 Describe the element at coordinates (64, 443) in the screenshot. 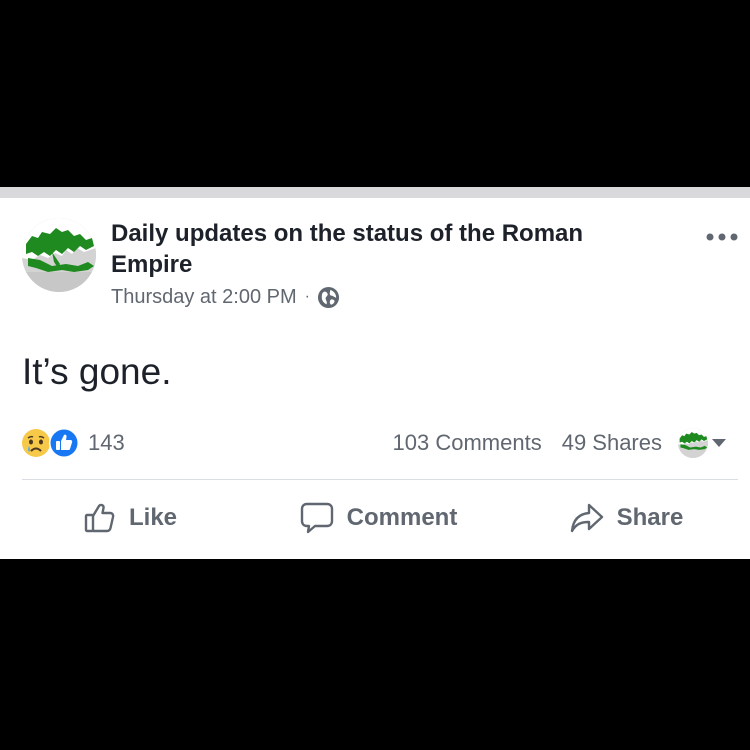

I see `like-reaction-icon` at that location.